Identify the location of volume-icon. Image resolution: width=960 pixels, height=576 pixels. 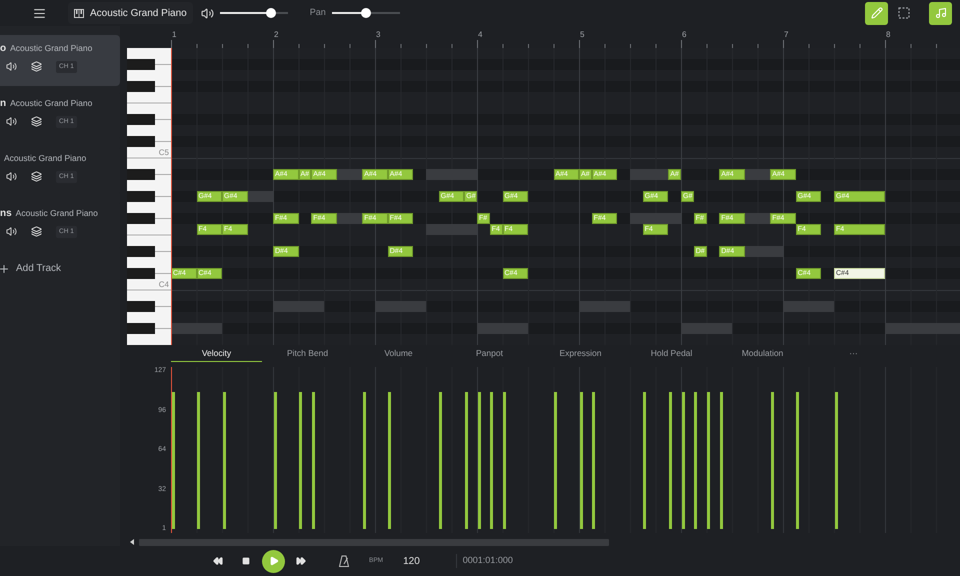
(207, 13).